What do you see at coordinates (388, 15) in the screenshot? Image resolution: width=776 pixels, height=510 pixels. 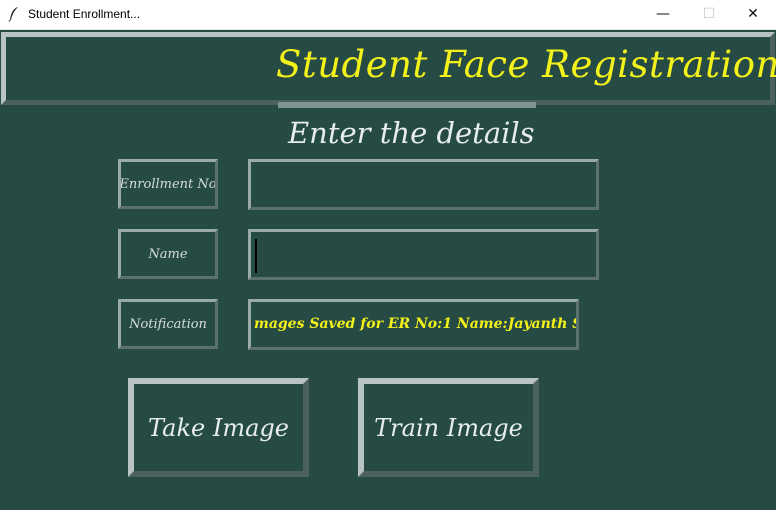 I see `window-titlebar: Student Enrollment... — ☐ ✕` at bounding box center [388, 15].